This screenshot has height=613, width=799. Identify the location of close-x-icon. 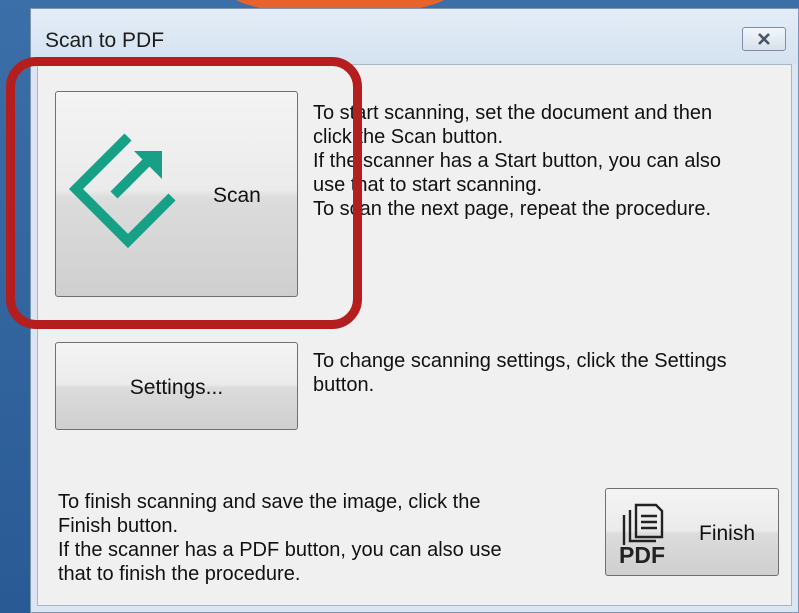
(764, 39).